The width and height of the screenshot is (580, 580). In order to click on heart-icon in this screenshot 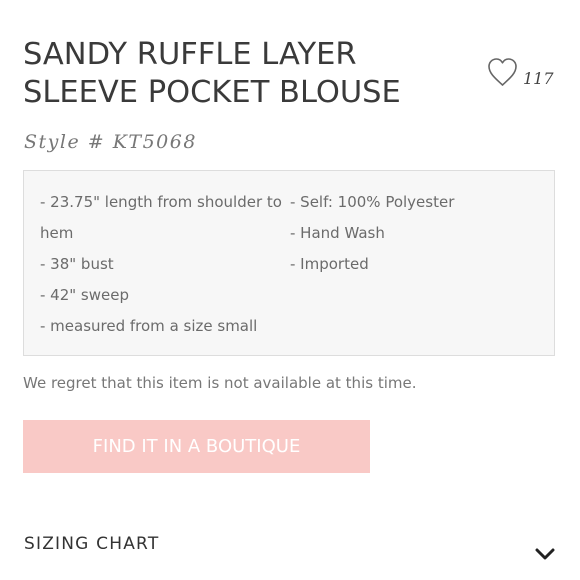, I will do `click(502, 72)`.